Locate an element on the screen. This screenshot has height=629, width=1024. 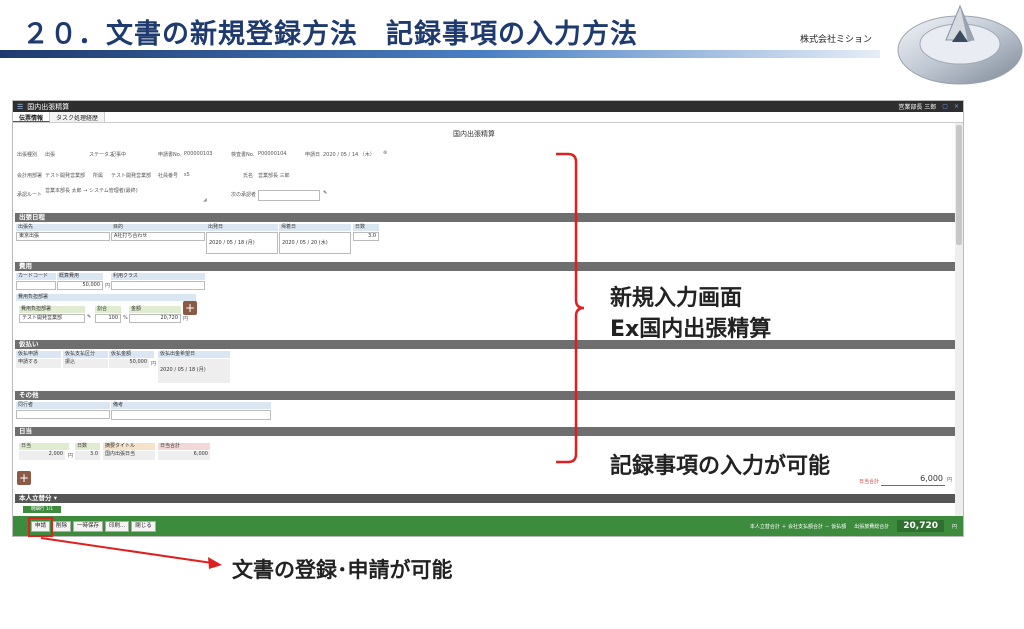
arrow-head is located at coordinates (215, 563).